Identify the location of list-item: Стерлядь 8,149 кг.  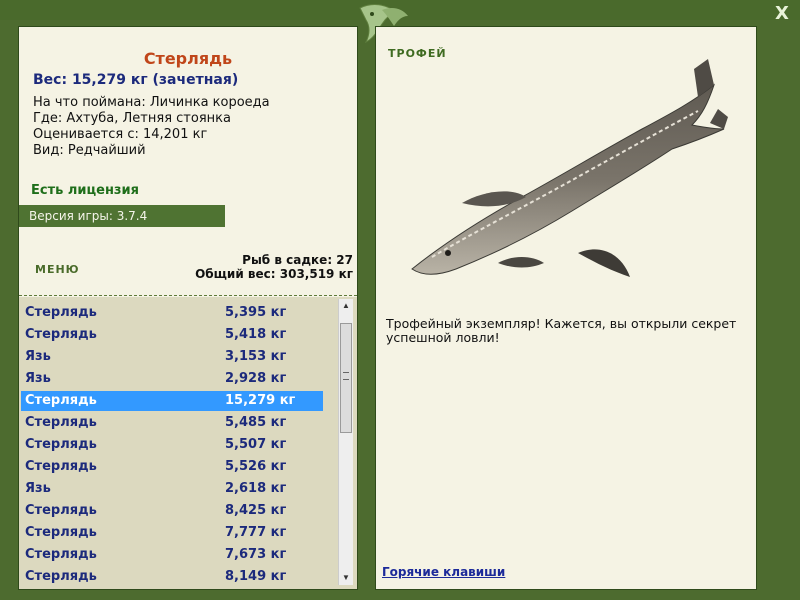
(172, 577).